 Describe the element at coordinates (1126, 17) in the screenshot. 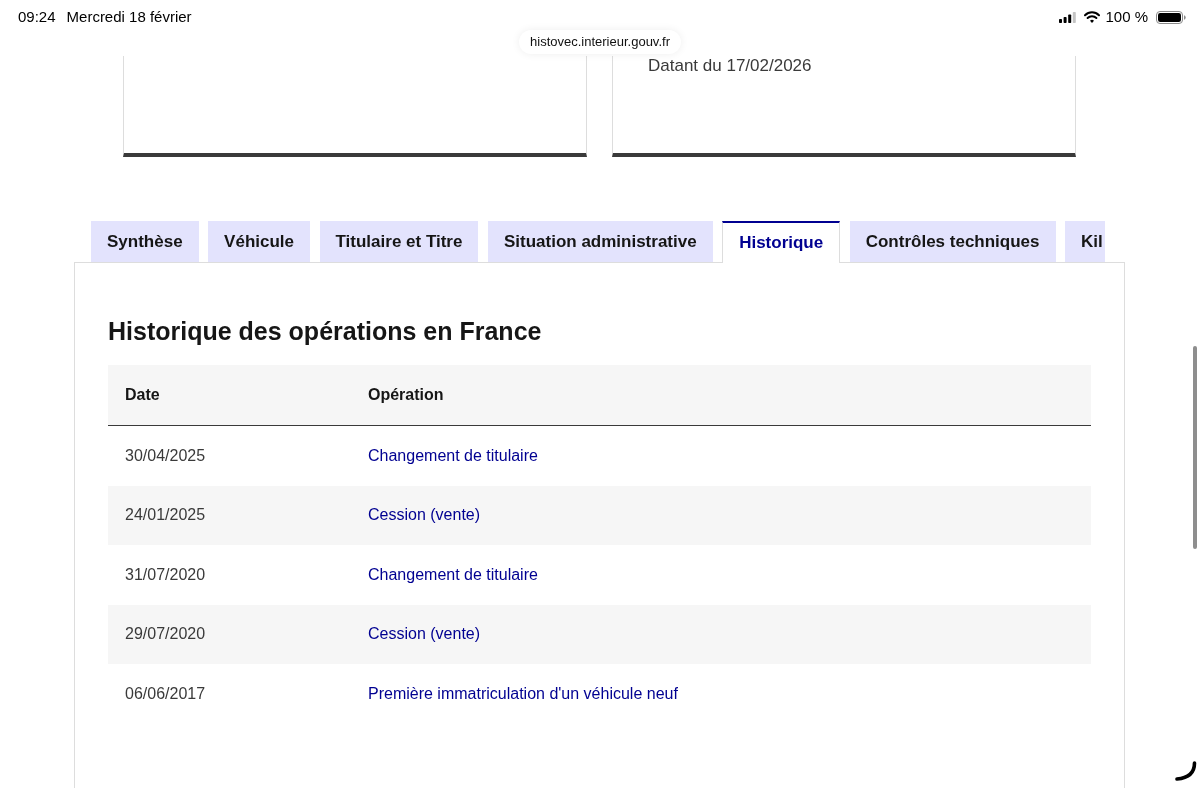

I see `battery-percent: 100 %` at that location.